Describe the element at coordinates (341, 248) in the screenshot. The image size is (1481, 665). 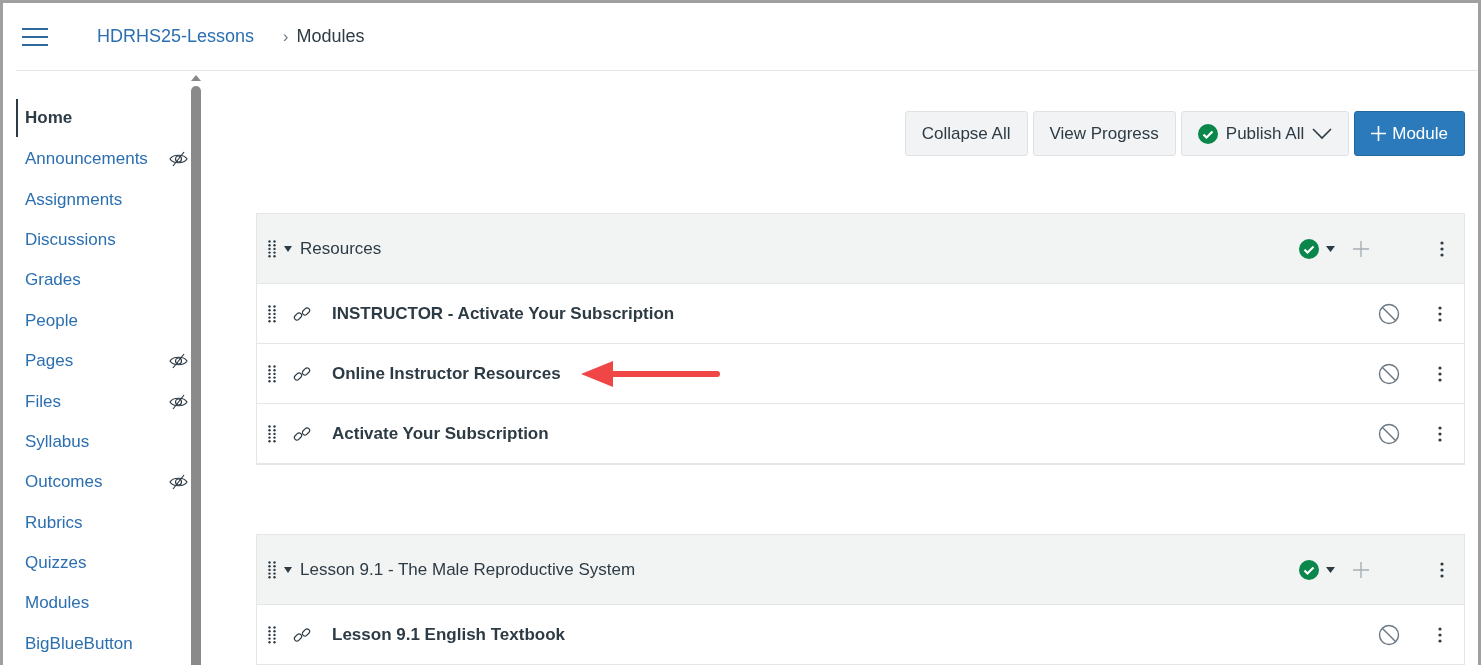
I see `module-title: Resources` at that location.